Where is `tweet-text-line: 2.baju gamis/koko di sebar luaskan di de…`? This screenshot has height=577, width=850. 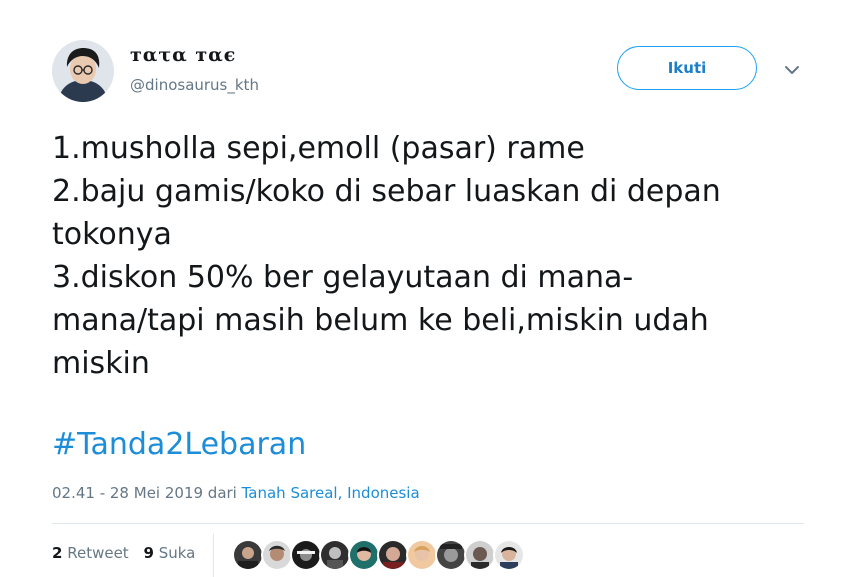
tweet-text-line: 2.baju gamis/koko di sebar luaskan di de… is located at coordinates (386, 191).